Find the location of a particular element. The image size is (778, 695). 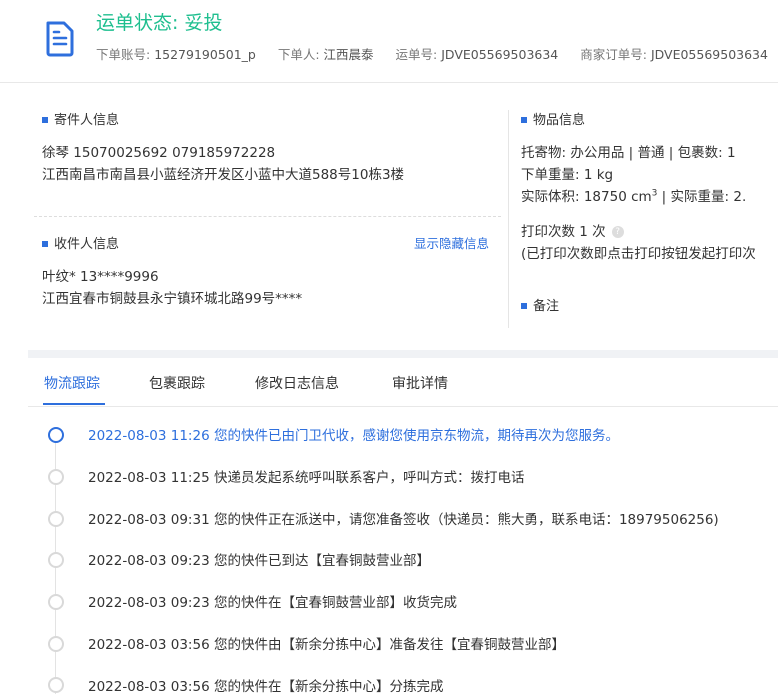

goods-order-weight: 下单重量: 1 kg is located at coordinates (567, 175).